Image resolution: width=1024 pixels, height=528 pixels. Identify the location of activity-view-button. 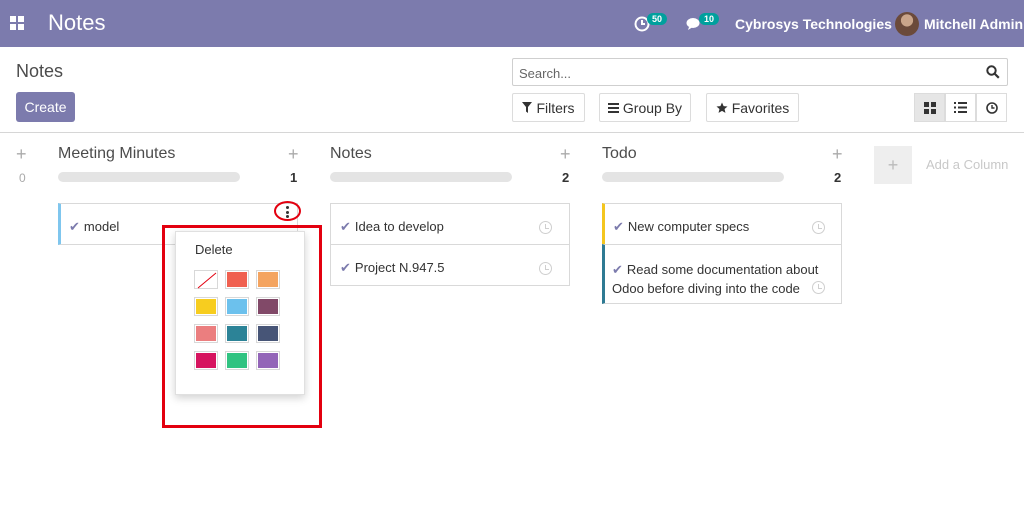
(991, 107).